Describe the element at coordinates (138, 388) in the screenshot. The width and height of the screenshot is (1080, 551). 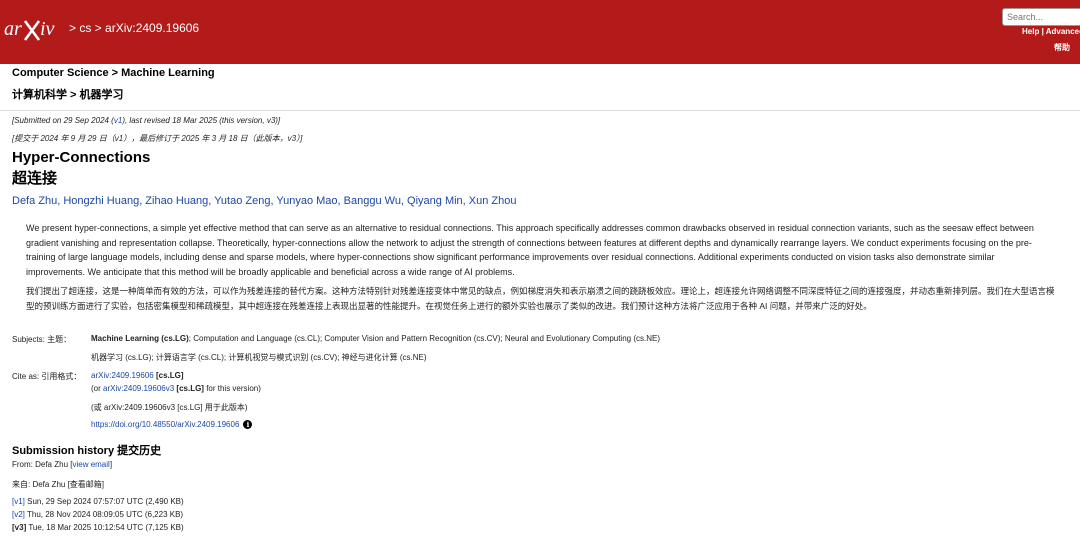
I see `cite-version-link: arXiv:2409.19606v3` at that location.